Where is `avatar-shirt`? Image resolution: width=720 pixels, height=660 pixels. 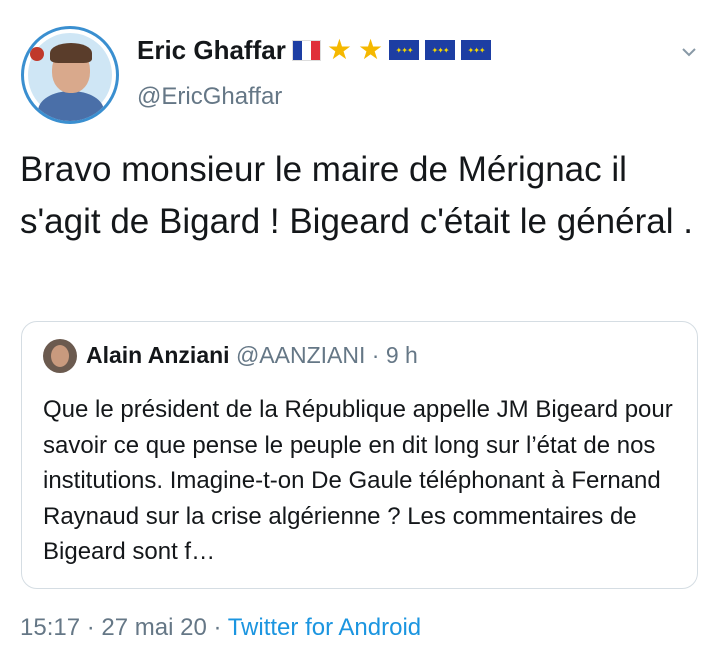
avatar-shirt is located at coordinates (71, 106).